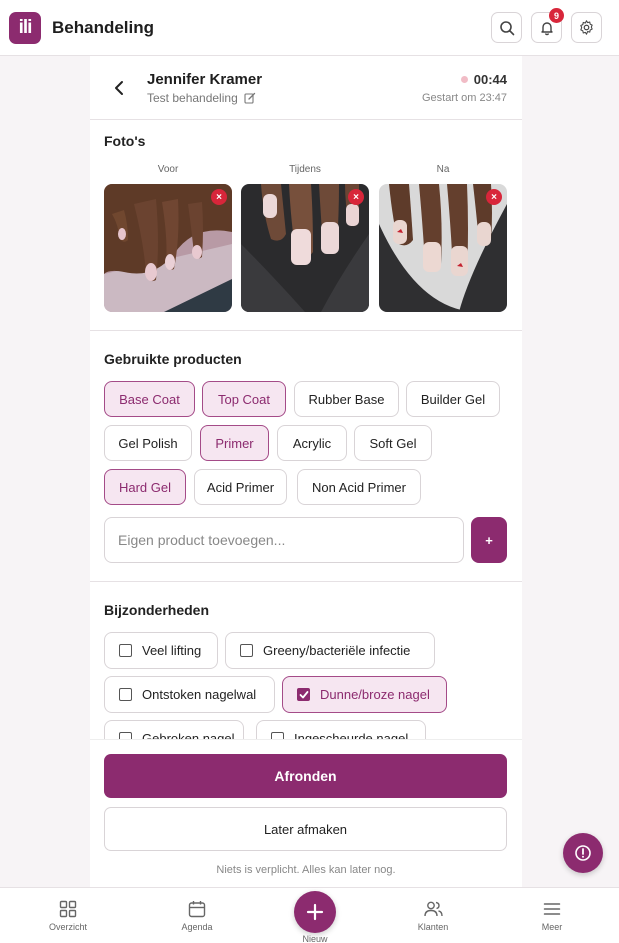  I want to click on bottom-nav: Overzicht Agenda Nieuw Klanten Meer, so click(309, 915).